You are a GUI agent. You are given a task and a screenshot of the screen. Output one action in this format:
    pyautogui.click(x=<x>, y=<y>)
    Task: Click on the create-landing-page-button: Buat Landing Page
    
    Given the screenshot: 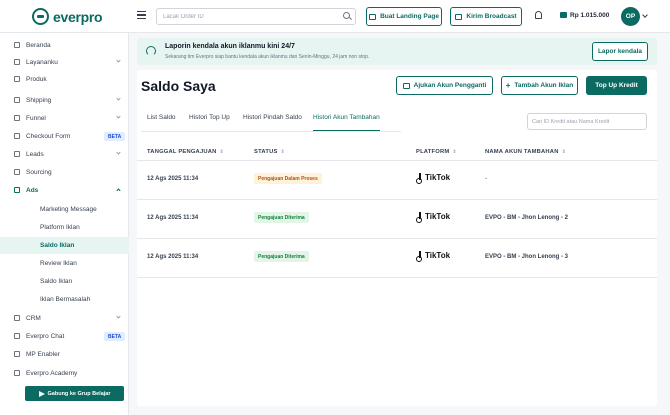 What is the action you would take?
    pyautogui.click(x=404, y=16)
    